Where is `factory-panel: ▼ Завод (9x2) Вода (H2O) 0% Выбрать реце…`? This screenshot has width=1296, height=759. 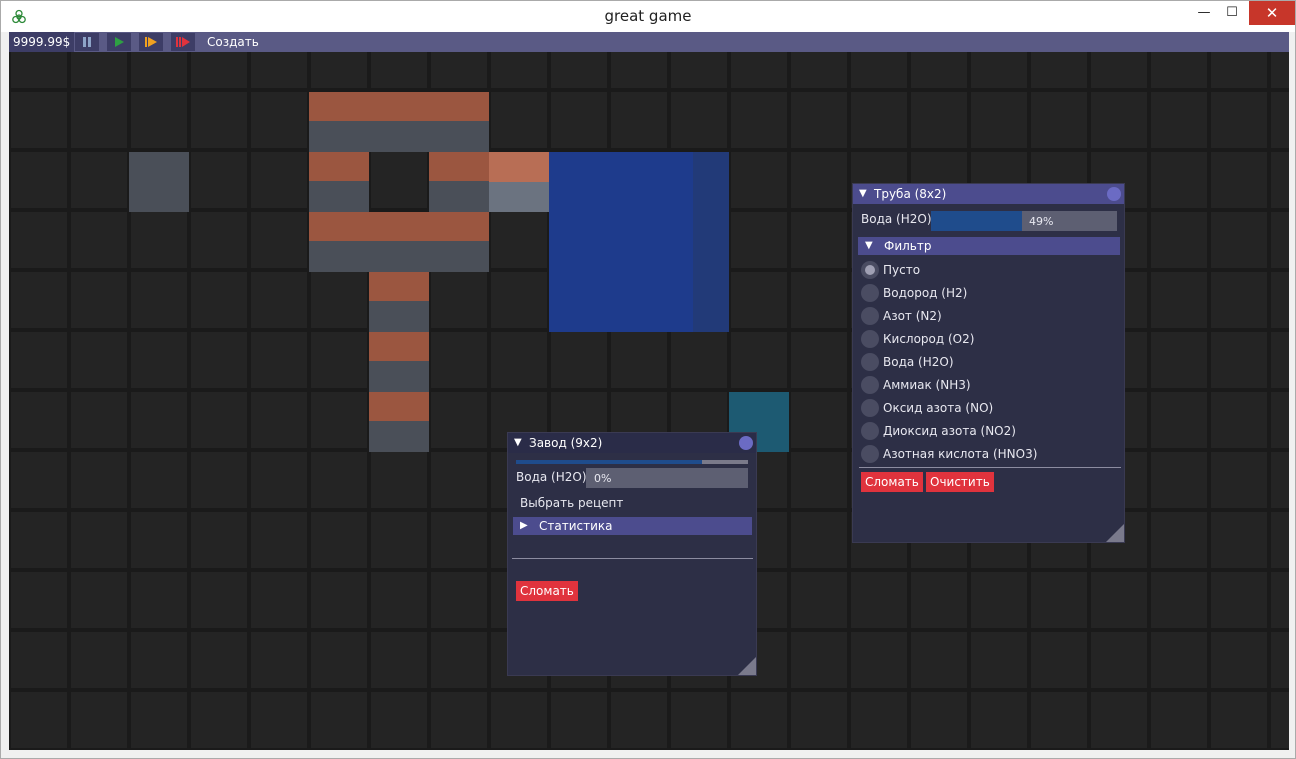
factory-panel: ▼ Завод (9x2) Вода (H2O) 0% Выбрать реце… is located at coordinates (632, 554).